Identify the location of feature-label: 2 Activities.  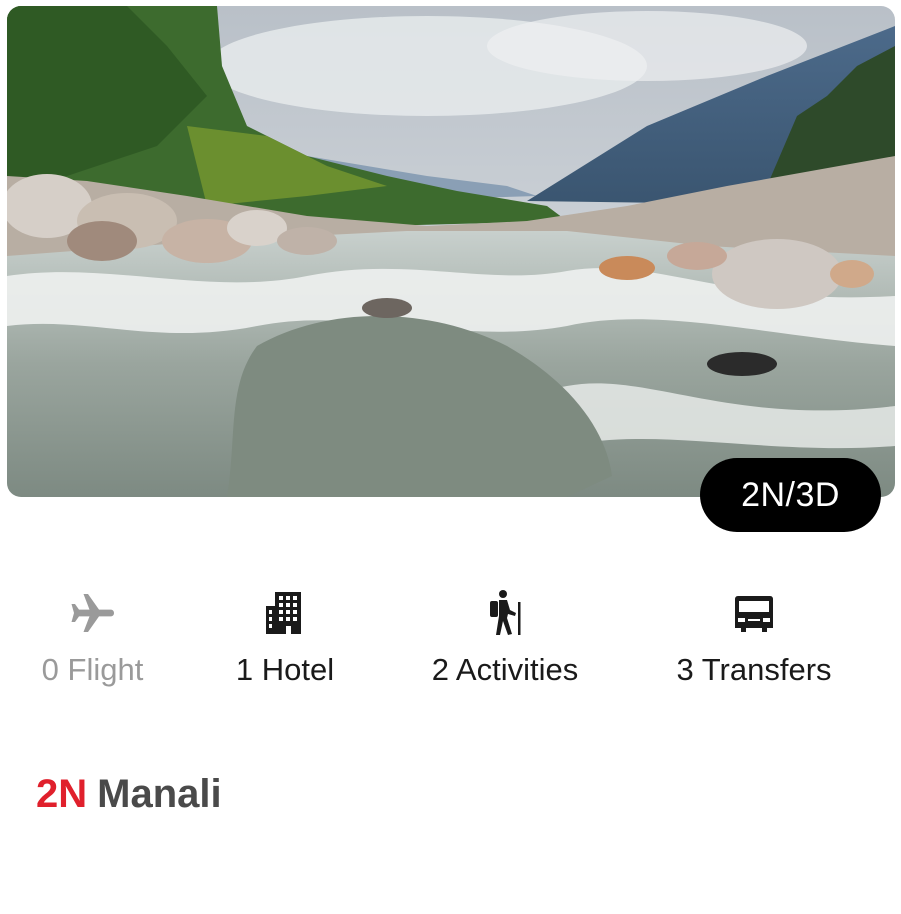
(505, 669).